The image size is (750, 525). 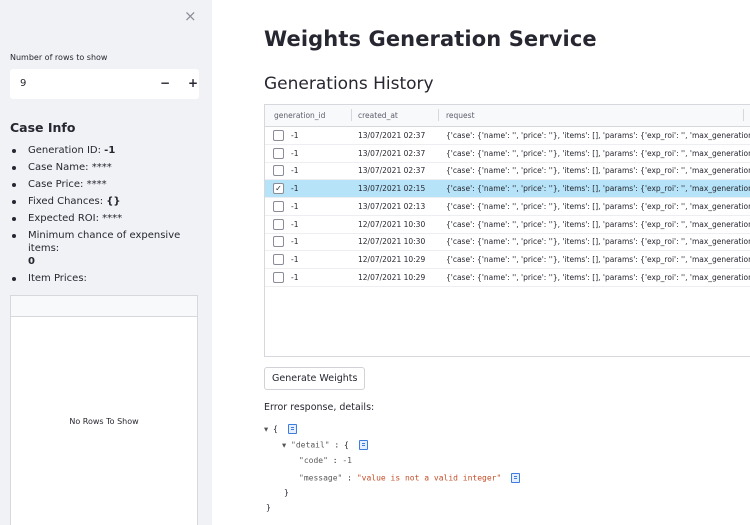 What do you see at coordinates (460, 115) in the screenshot?
I see `column-header-request: request` at bounding box center [460, 115].